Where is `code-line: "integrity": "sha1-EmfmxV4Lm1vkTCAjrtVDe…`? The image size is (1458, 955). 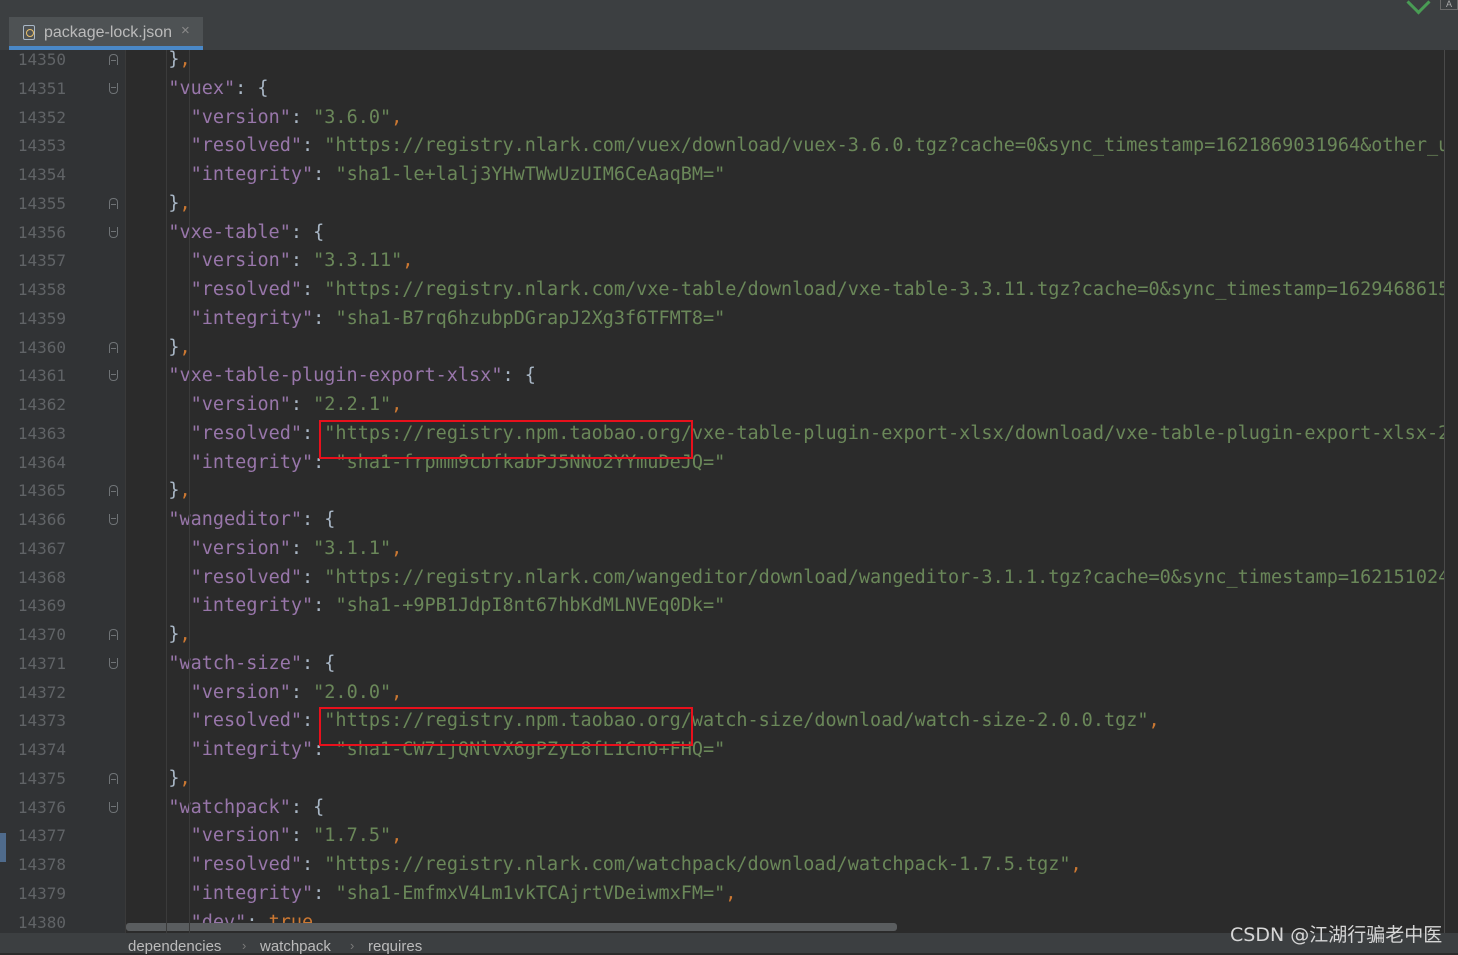
code-line: "integrity": "sha1-EmfmxV4Lm1vkTCAjrtVDe… is located at coordinates (464, 893).